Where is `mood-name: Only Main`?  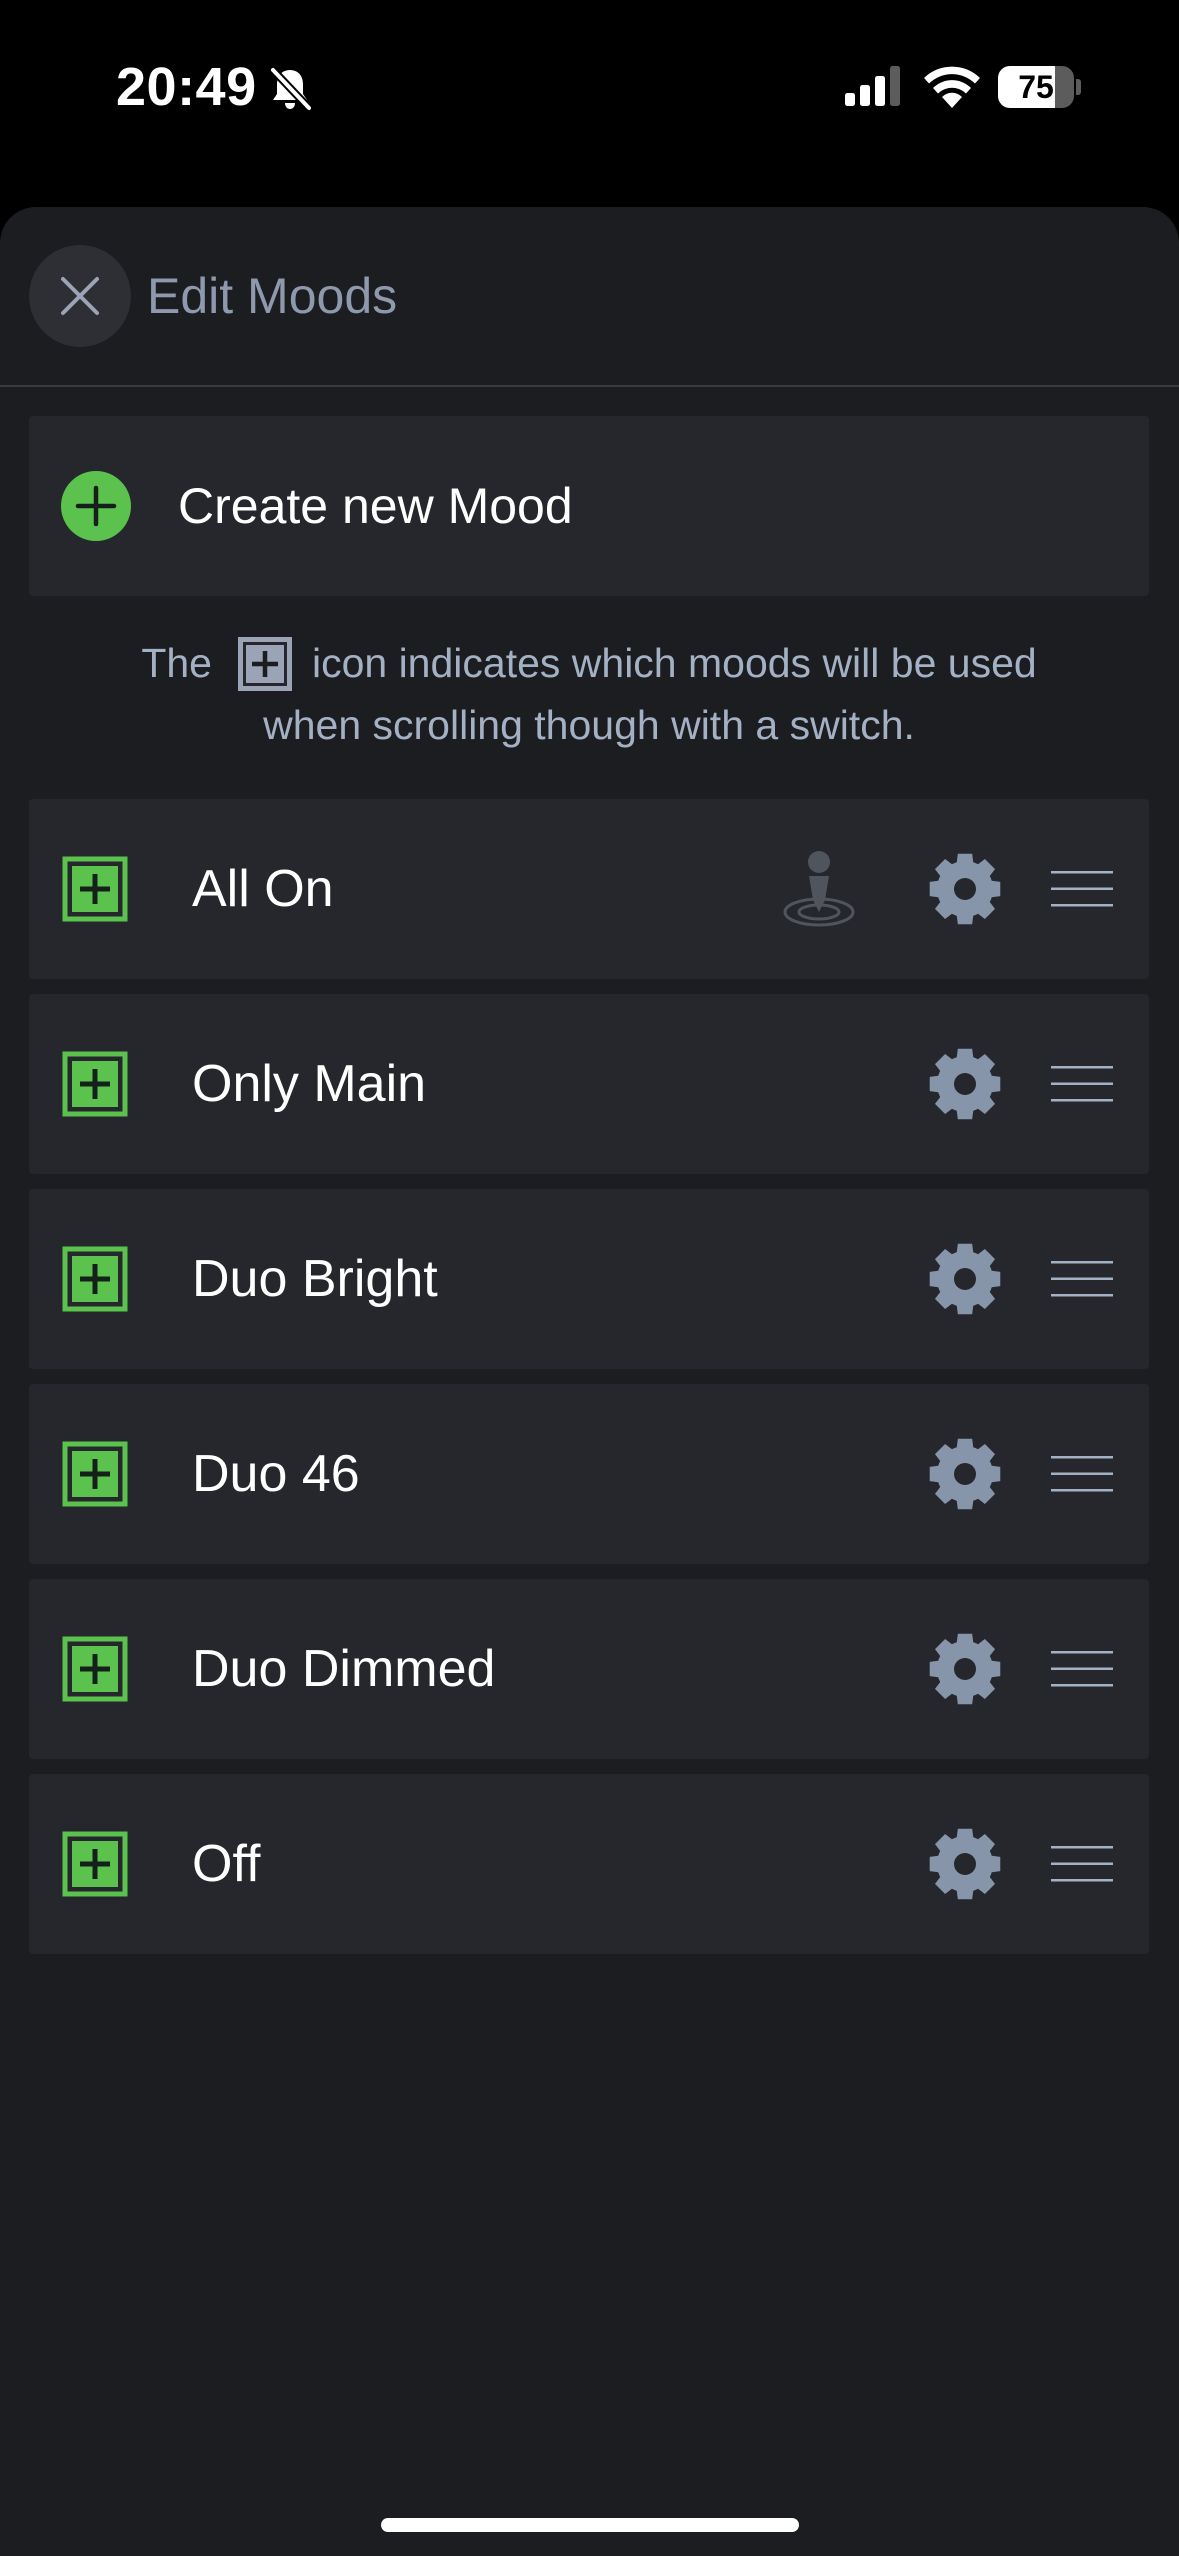 mood-name: Only Main is located at coordinates (309, 1084).